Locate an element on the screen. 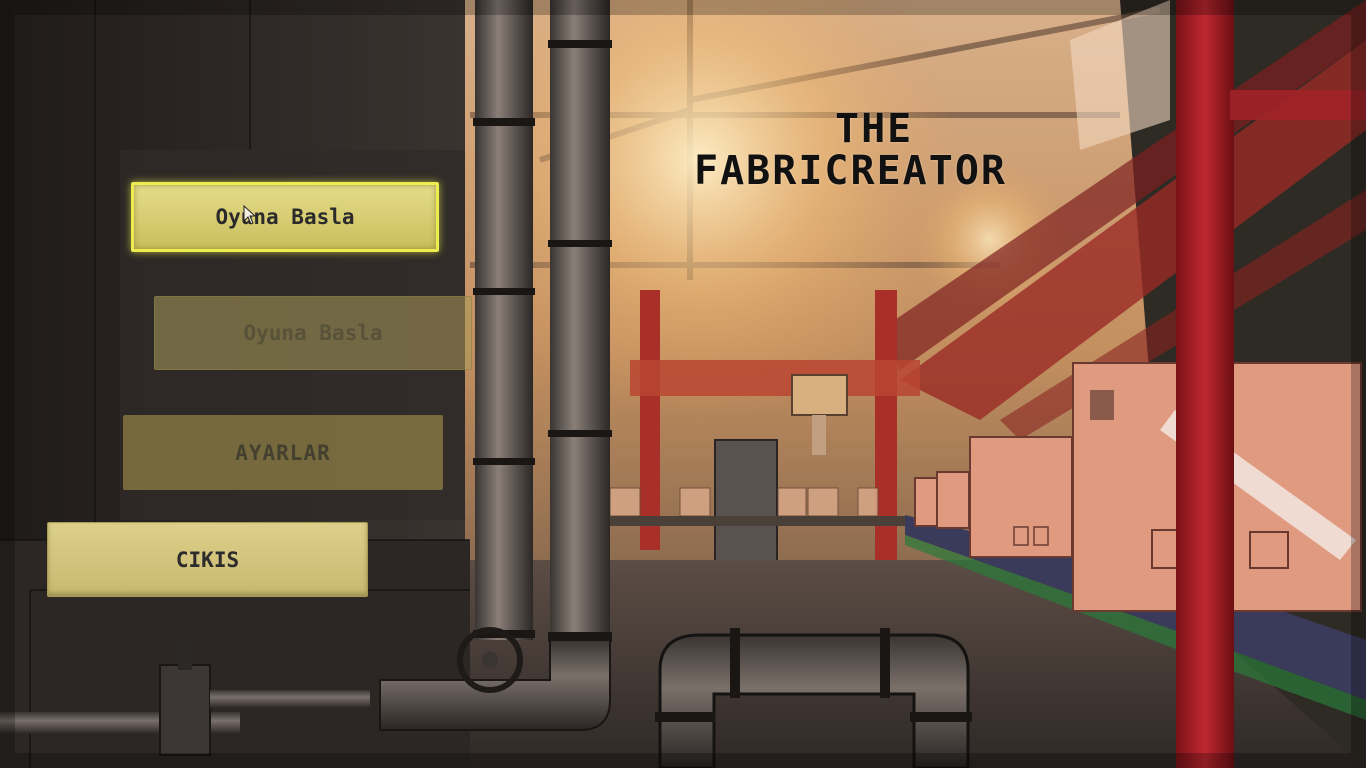 The width and height of the screenshot is (1366, 768). settings-label: AYARLAR is located at coordinates (283, 452).